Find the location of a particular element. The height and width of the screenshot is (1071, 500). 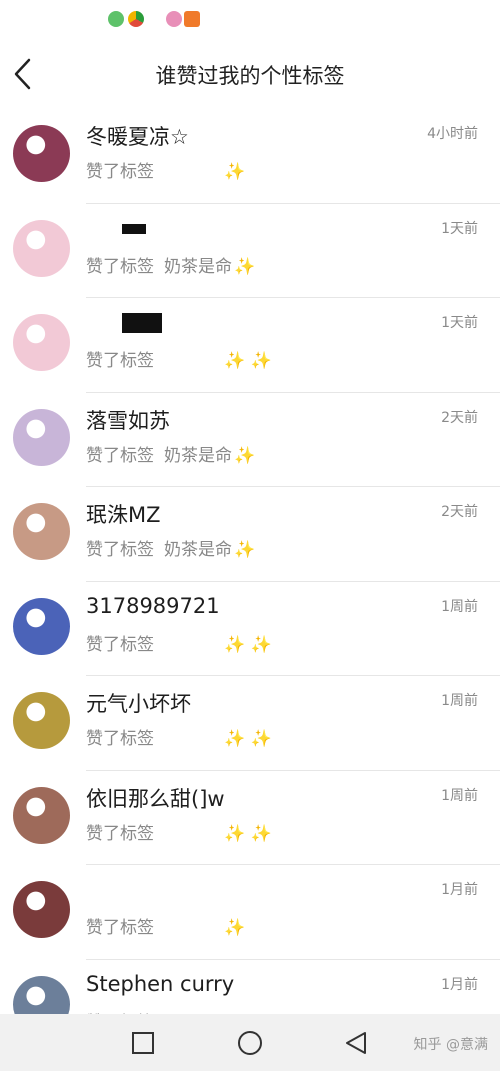

user-name: Stephen curry is located at coordinates (160, 984).